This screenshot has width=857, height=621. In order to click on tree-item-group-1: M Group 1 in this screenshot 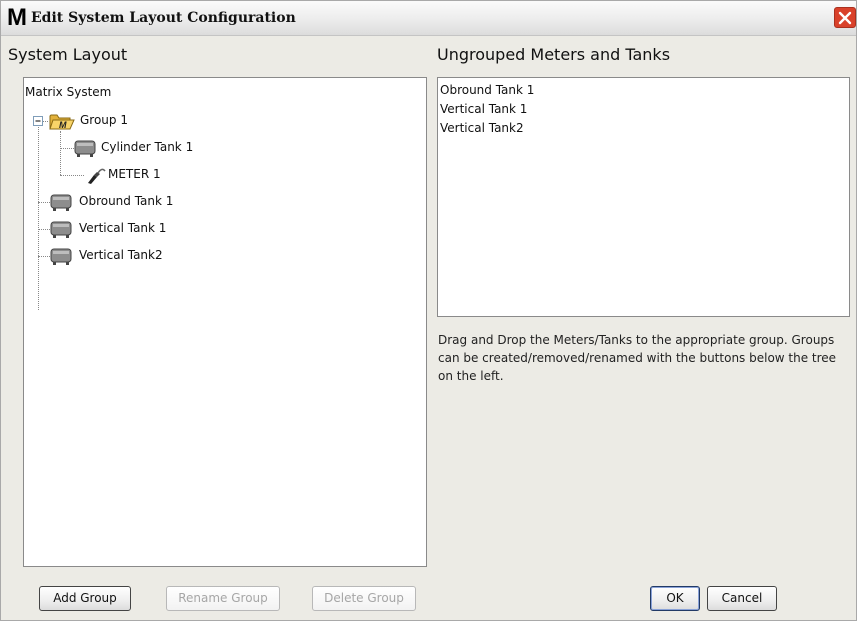, I will do `click(109, 121)`.